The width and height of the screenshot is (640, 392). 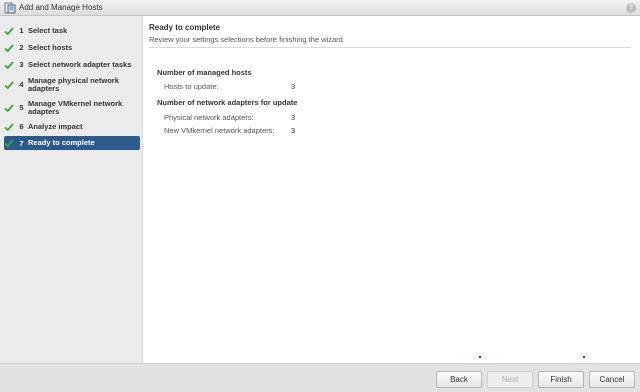 I want to click on step-label: Select task, so click(x=48, y=30).